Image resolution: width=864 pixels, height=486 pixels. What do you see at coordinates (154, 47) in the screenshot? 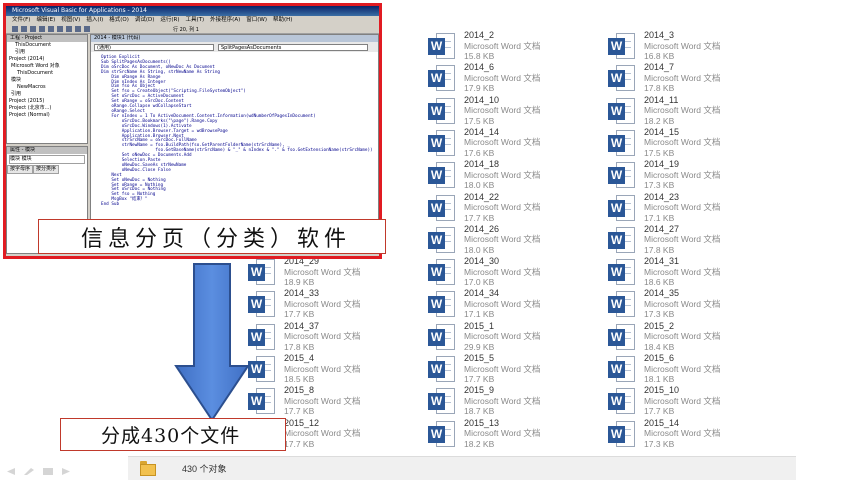
I see `object-combo: (通用)` at bounding box center [154, 47].